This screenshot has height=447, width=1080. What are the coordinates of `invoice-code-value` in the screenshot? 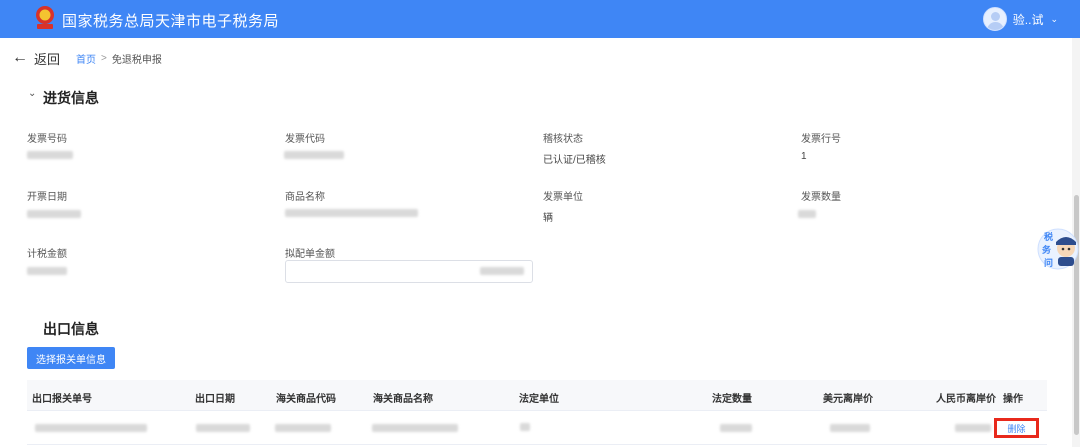 It's located at (314, 155).